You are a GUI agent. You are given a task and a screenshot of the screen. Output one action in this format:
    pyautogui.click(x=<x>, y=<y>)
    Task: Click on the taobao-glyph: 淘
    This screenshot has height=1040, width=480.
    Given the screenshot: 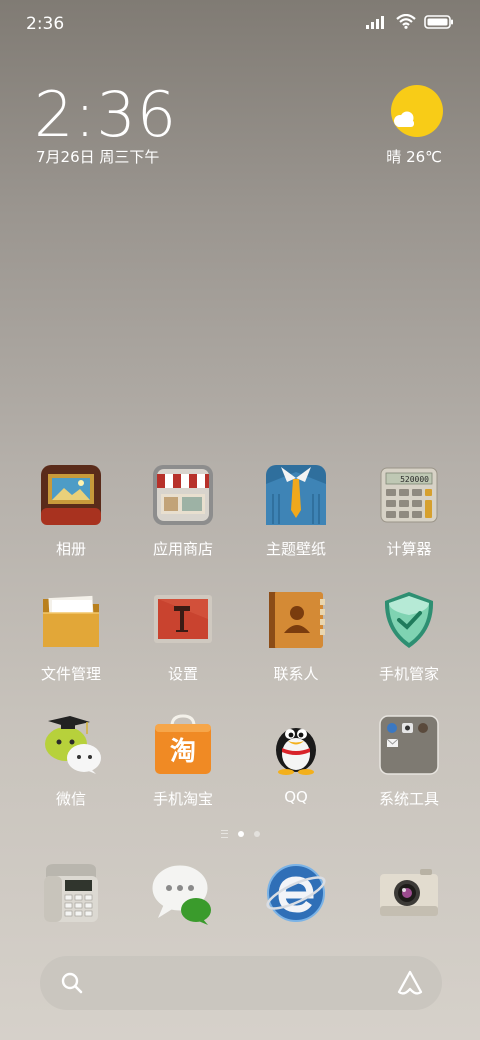 What is the action you would take?
    pyautogui.click(x=183, y=752)
    